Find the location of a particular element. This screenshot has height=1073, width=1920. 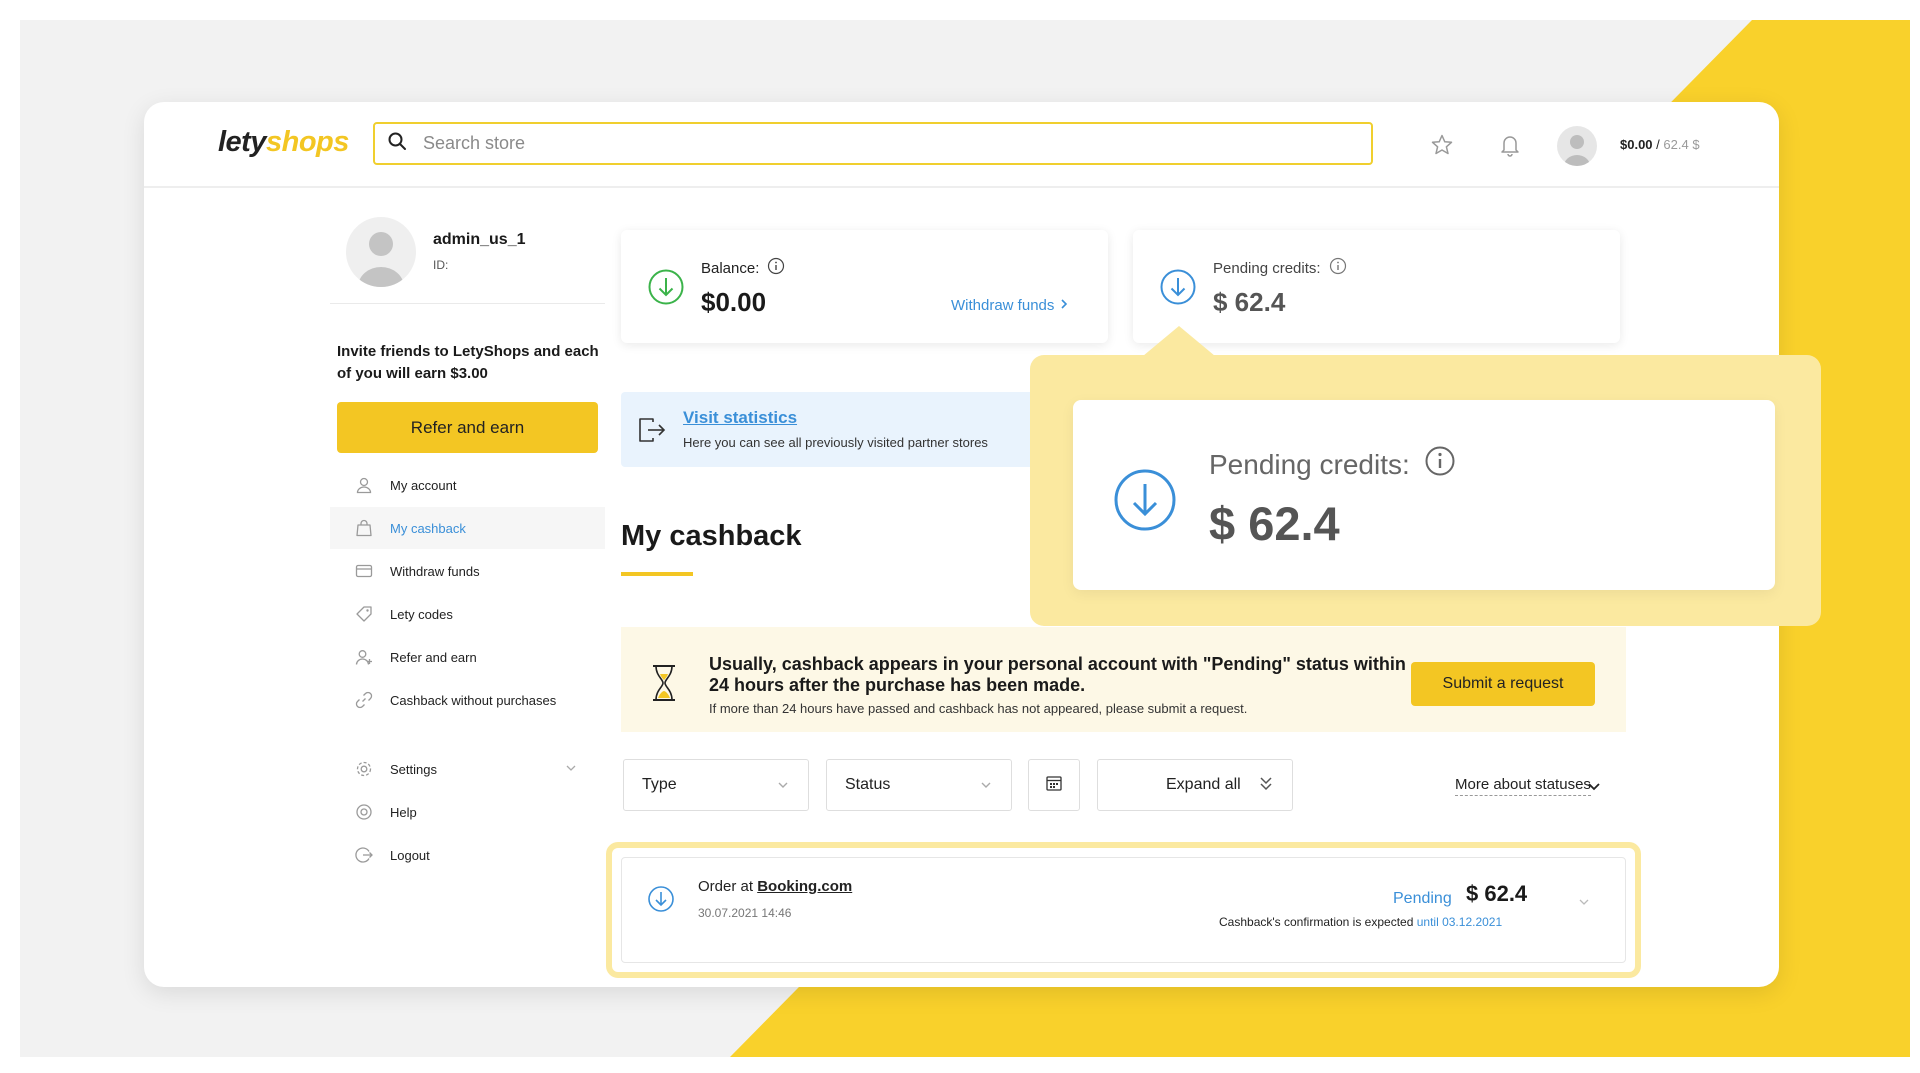

bag-icon is located at coordinates (364, 528).